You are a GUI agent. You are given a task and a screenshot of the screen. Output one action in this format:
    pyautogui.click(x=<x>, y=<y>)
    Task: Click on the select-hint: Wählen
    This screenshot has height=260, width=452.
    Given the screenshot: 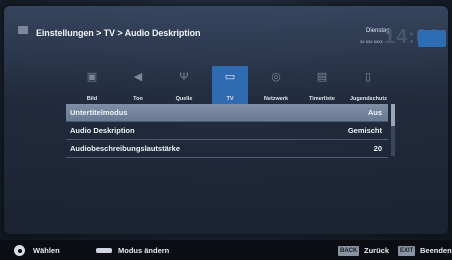 What is the action you would take?
    pyautogui.click(x=46, y=250)
    